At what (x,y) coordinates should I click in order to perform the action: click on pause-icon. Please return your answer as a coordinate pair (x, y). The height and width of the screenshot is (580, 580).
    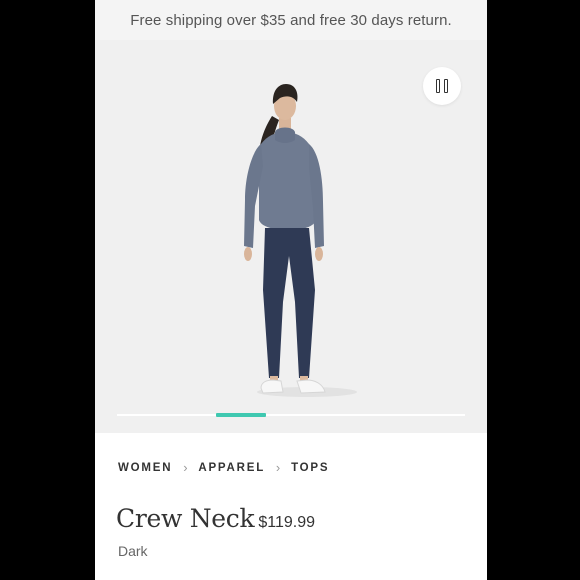
    Looking at the image, I should click on (442, 86).